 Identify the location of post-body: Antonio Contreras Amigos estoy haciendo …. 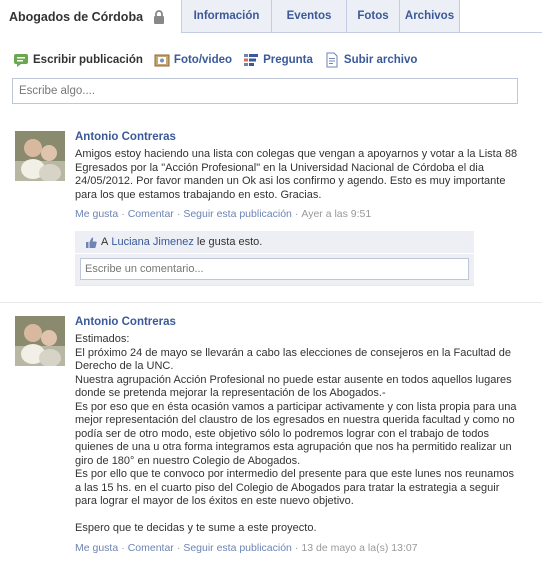
(297, 175).